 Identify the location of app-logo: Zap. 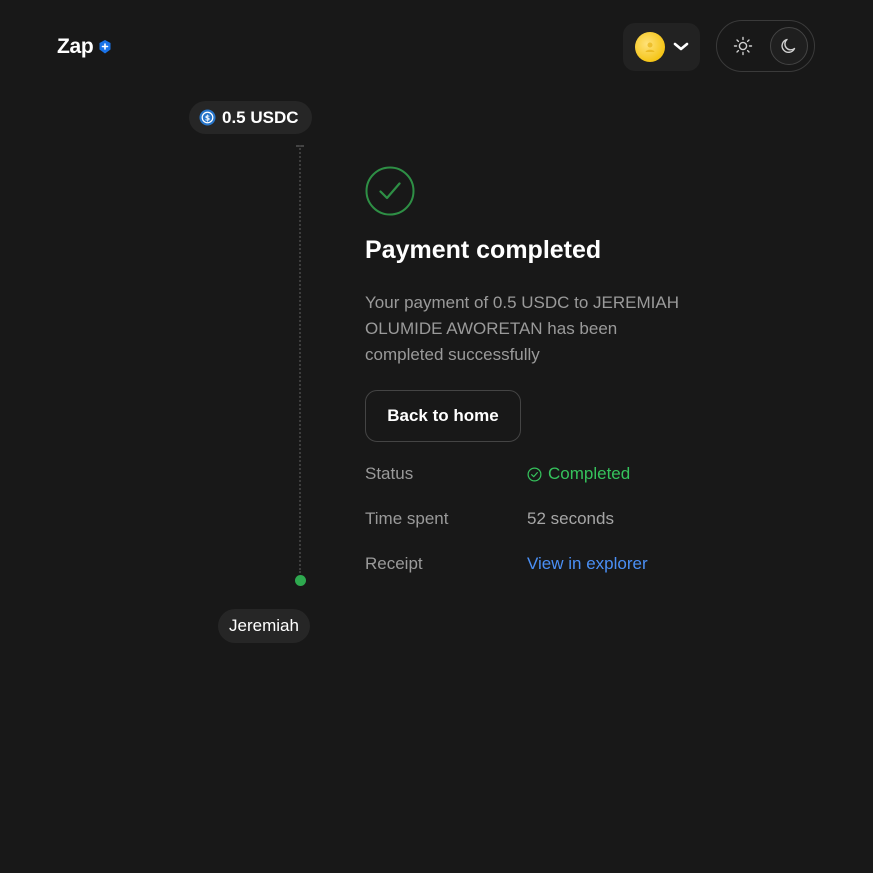
(85, 47).